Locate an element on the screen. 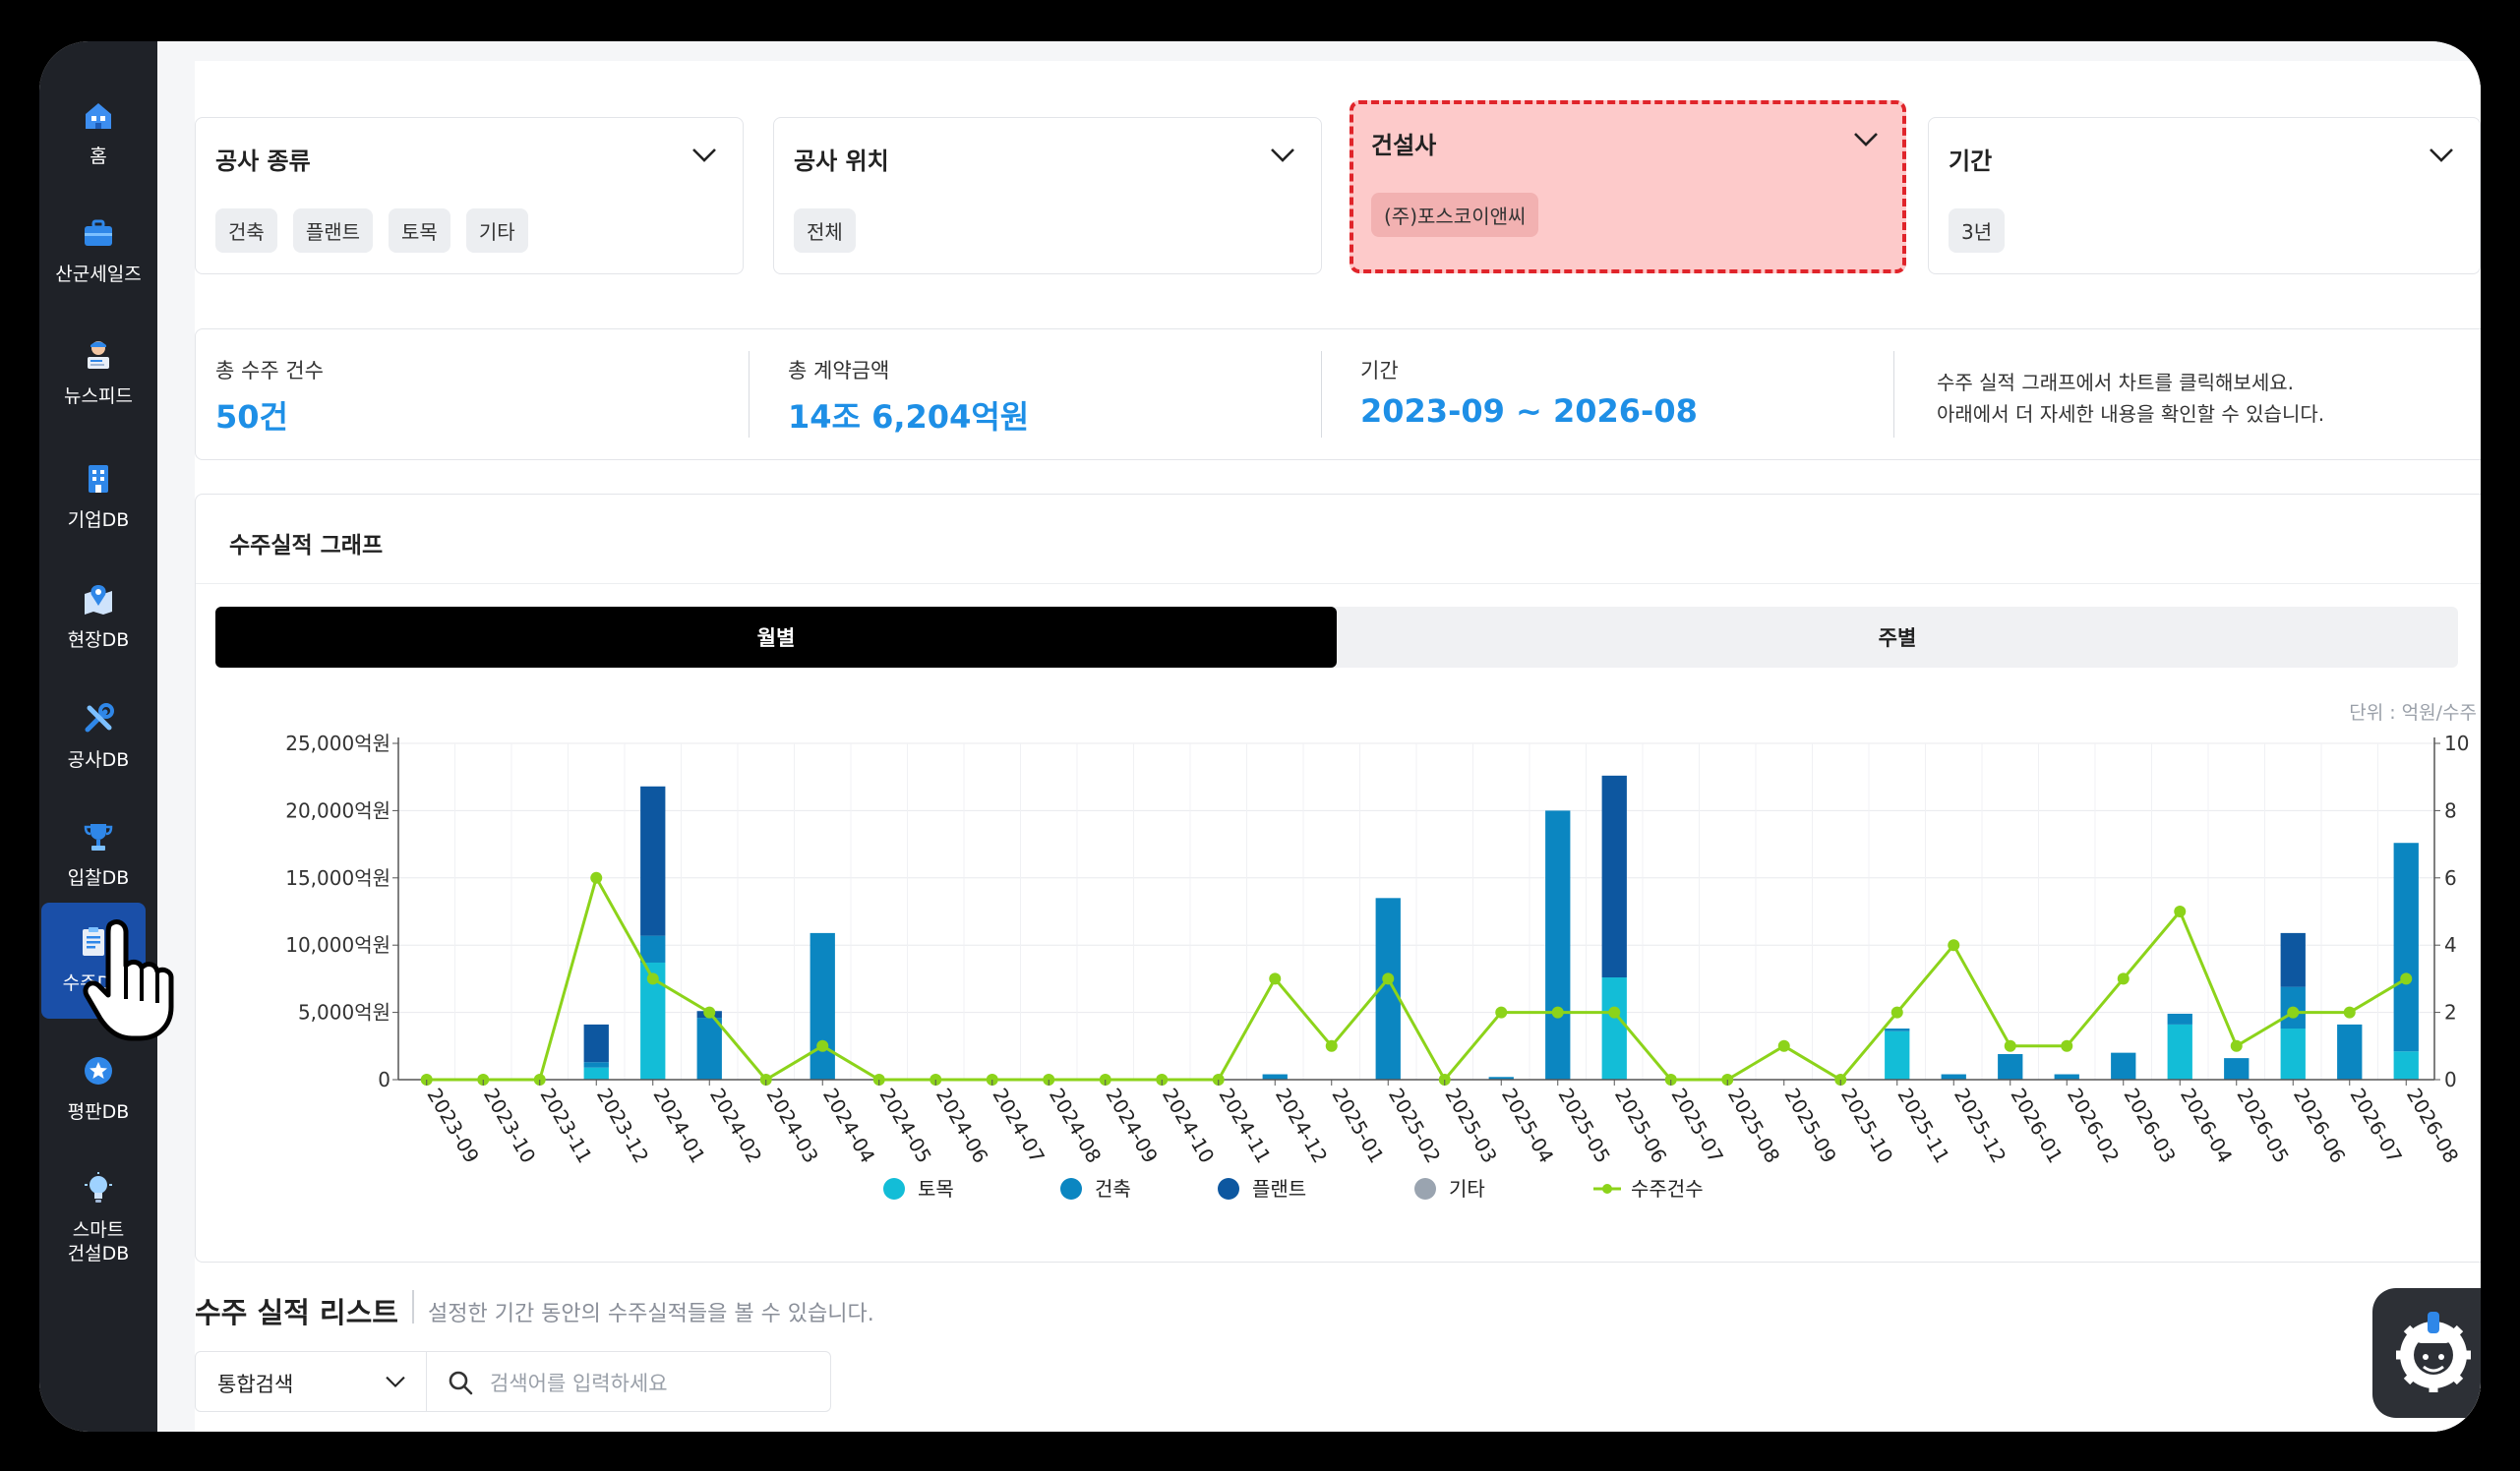  sidebar-item-bid-db: 입찰DB is located at coordinates (98, 856).